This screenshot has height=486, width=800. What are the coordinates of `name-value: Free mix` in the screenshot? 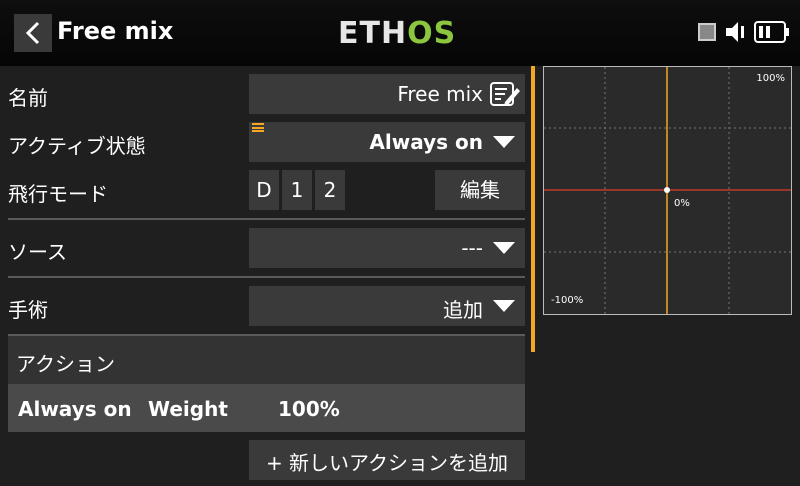 It's located at (440, 94).